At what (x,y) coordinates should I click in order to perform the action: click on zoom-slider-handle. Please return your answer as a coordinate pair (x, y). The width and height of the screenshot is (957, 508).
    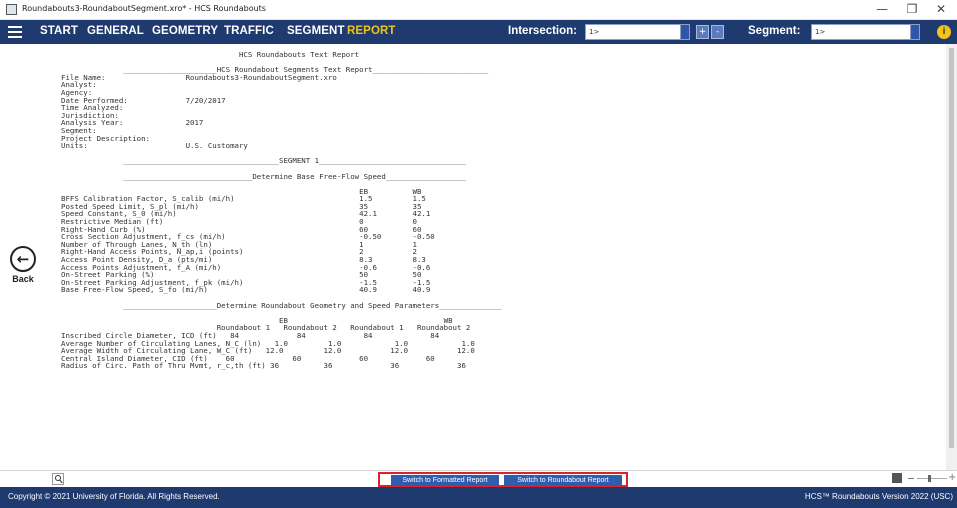
    Looking at the image, I should click on (929, 478).